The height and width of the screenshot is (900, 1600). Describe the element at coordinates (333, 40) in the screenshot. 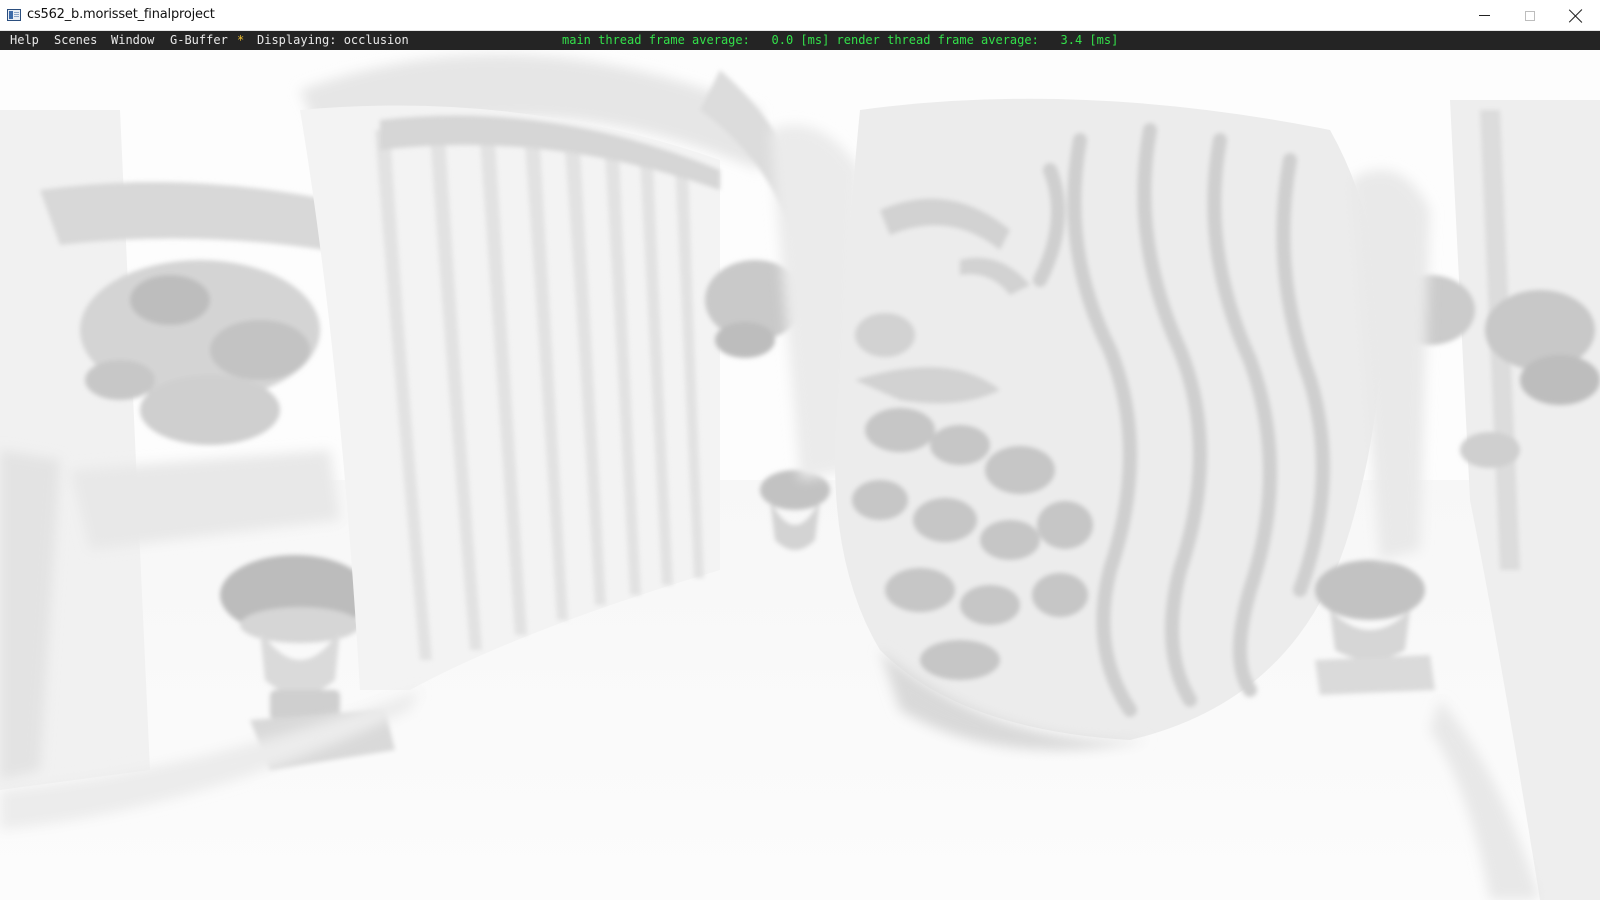

I see `display-status: Displaying: occlusion` at that location.